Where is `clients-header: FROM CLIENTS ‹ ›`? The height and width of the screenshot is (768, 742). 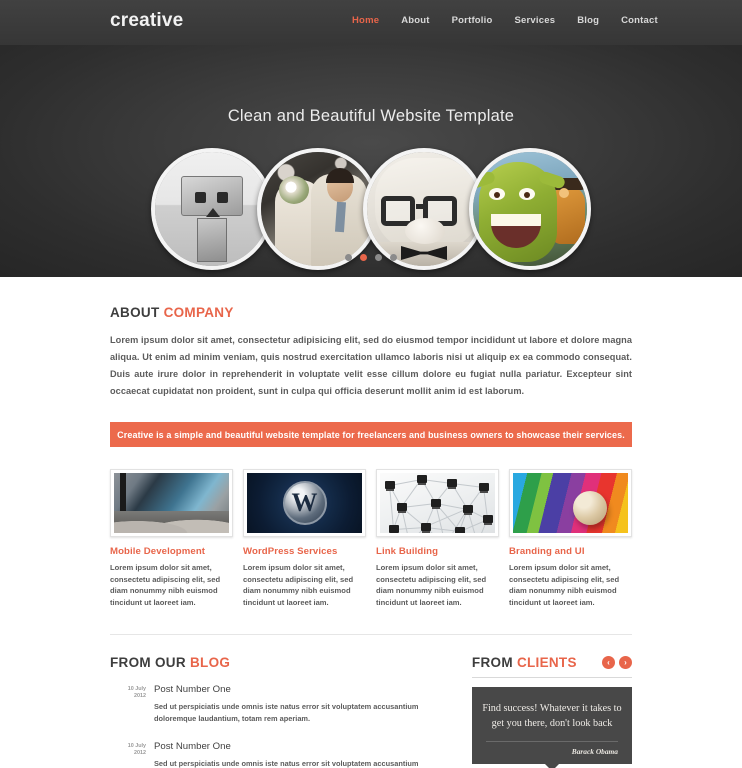 clients-header: FROM CLIENTS ‹ › is located at coordinates (552, 662).